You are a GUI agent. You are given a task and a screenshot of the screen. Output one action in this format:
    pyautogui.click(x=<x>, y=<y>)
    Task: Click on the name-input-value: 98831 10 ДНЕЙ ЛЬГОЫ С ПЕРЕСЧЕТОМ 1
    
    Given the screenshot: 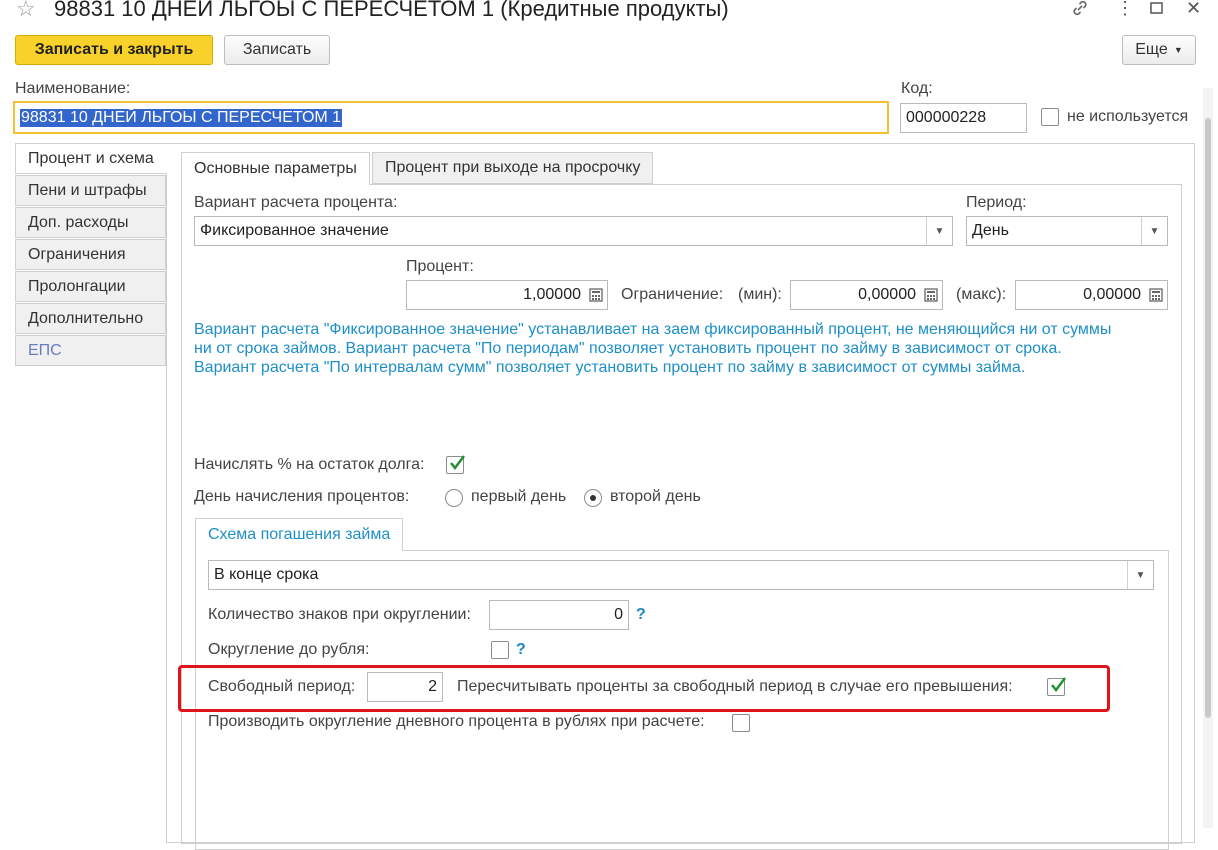 What is the action you would take?
    pyautogui.click(x=181, y=117)
    